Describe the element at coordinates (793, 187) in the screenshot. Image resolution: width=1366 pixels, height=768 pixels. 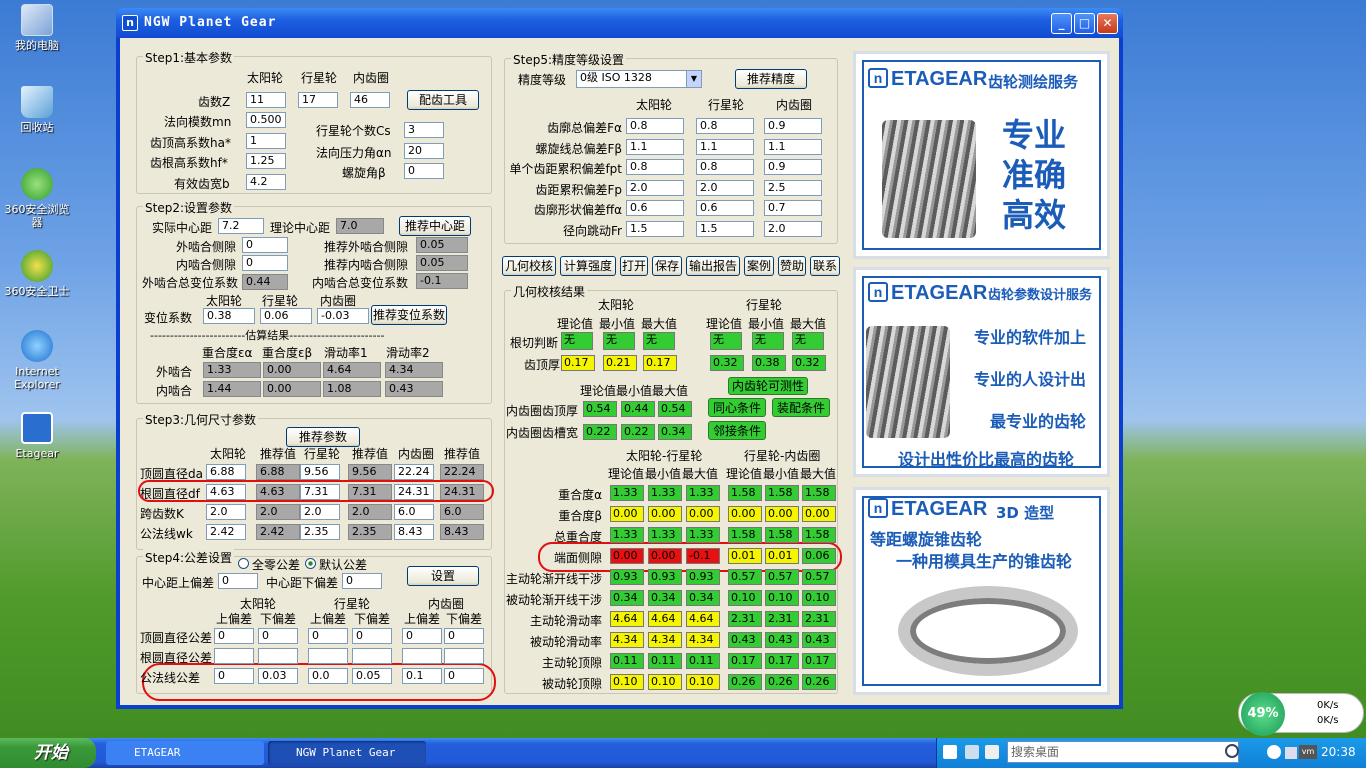
I see `step5-value-input: 2.5` at that location.